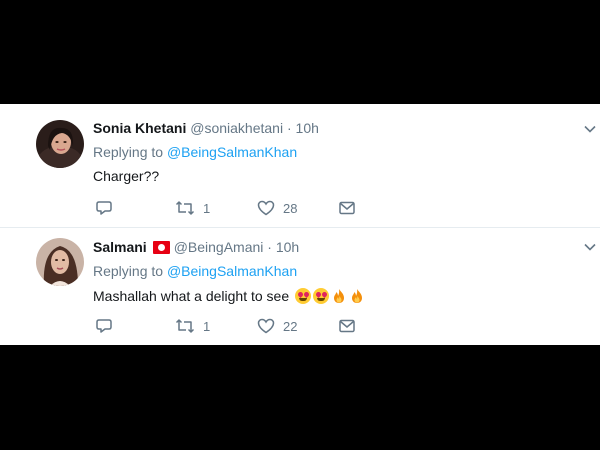 This screenshot has height=450, width=600. I want to click on like-button: 22, so click(277, 326).